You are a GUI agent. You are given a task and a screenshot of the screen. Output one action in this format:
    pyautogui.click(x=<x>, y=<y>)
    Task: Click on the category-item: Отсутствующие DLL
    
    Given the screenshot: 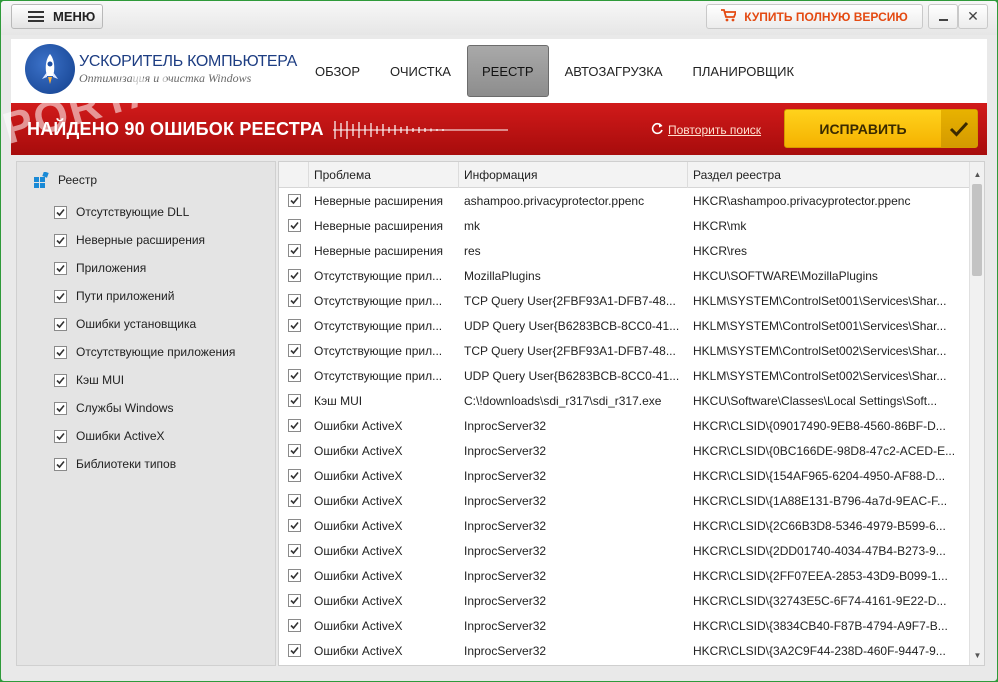 What is the action you would take?
    pyautogui.click(x=144, y=212)
    